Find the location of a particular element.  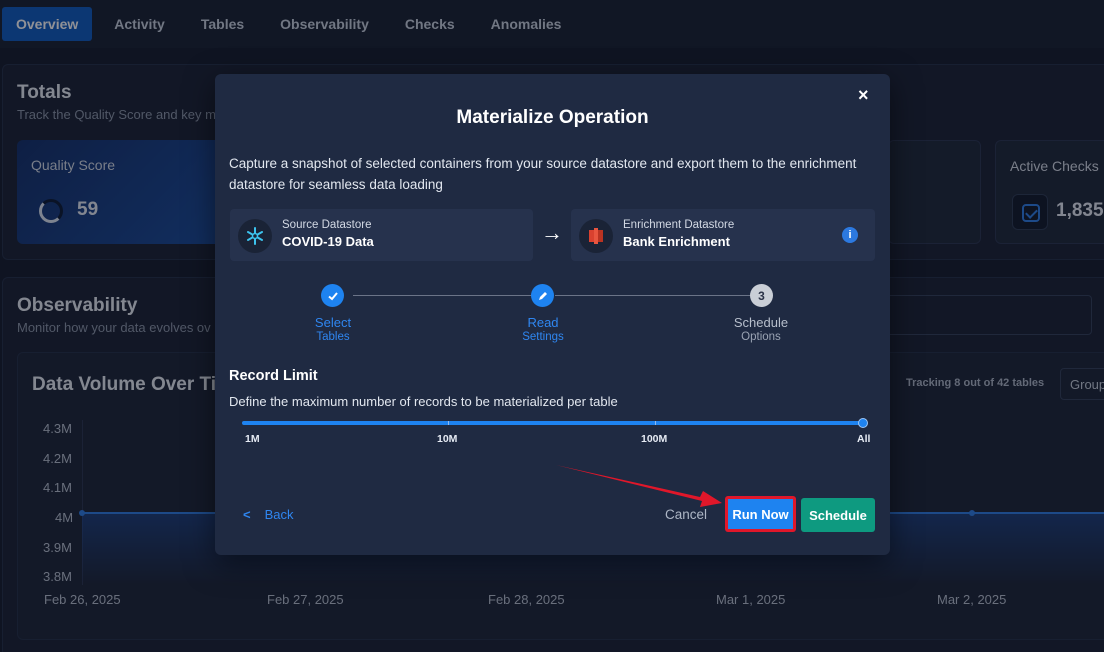

enrichment-datastore-label: Enrichment Datastore is located at coordinates (679, 225).